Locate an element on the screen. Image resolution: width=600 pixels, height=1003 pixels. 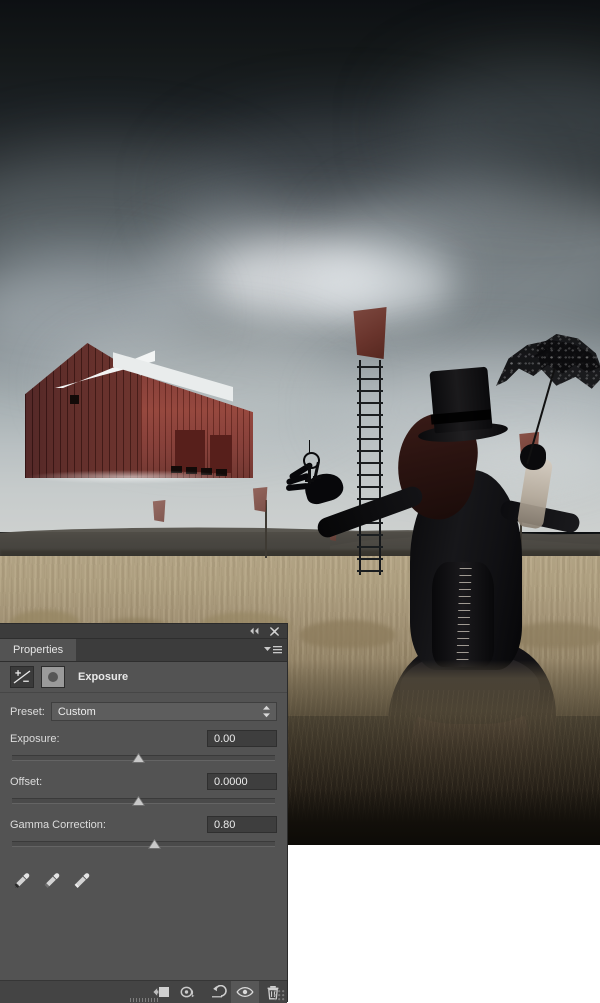
eyedropper-row is located at coordinates (143, 869).